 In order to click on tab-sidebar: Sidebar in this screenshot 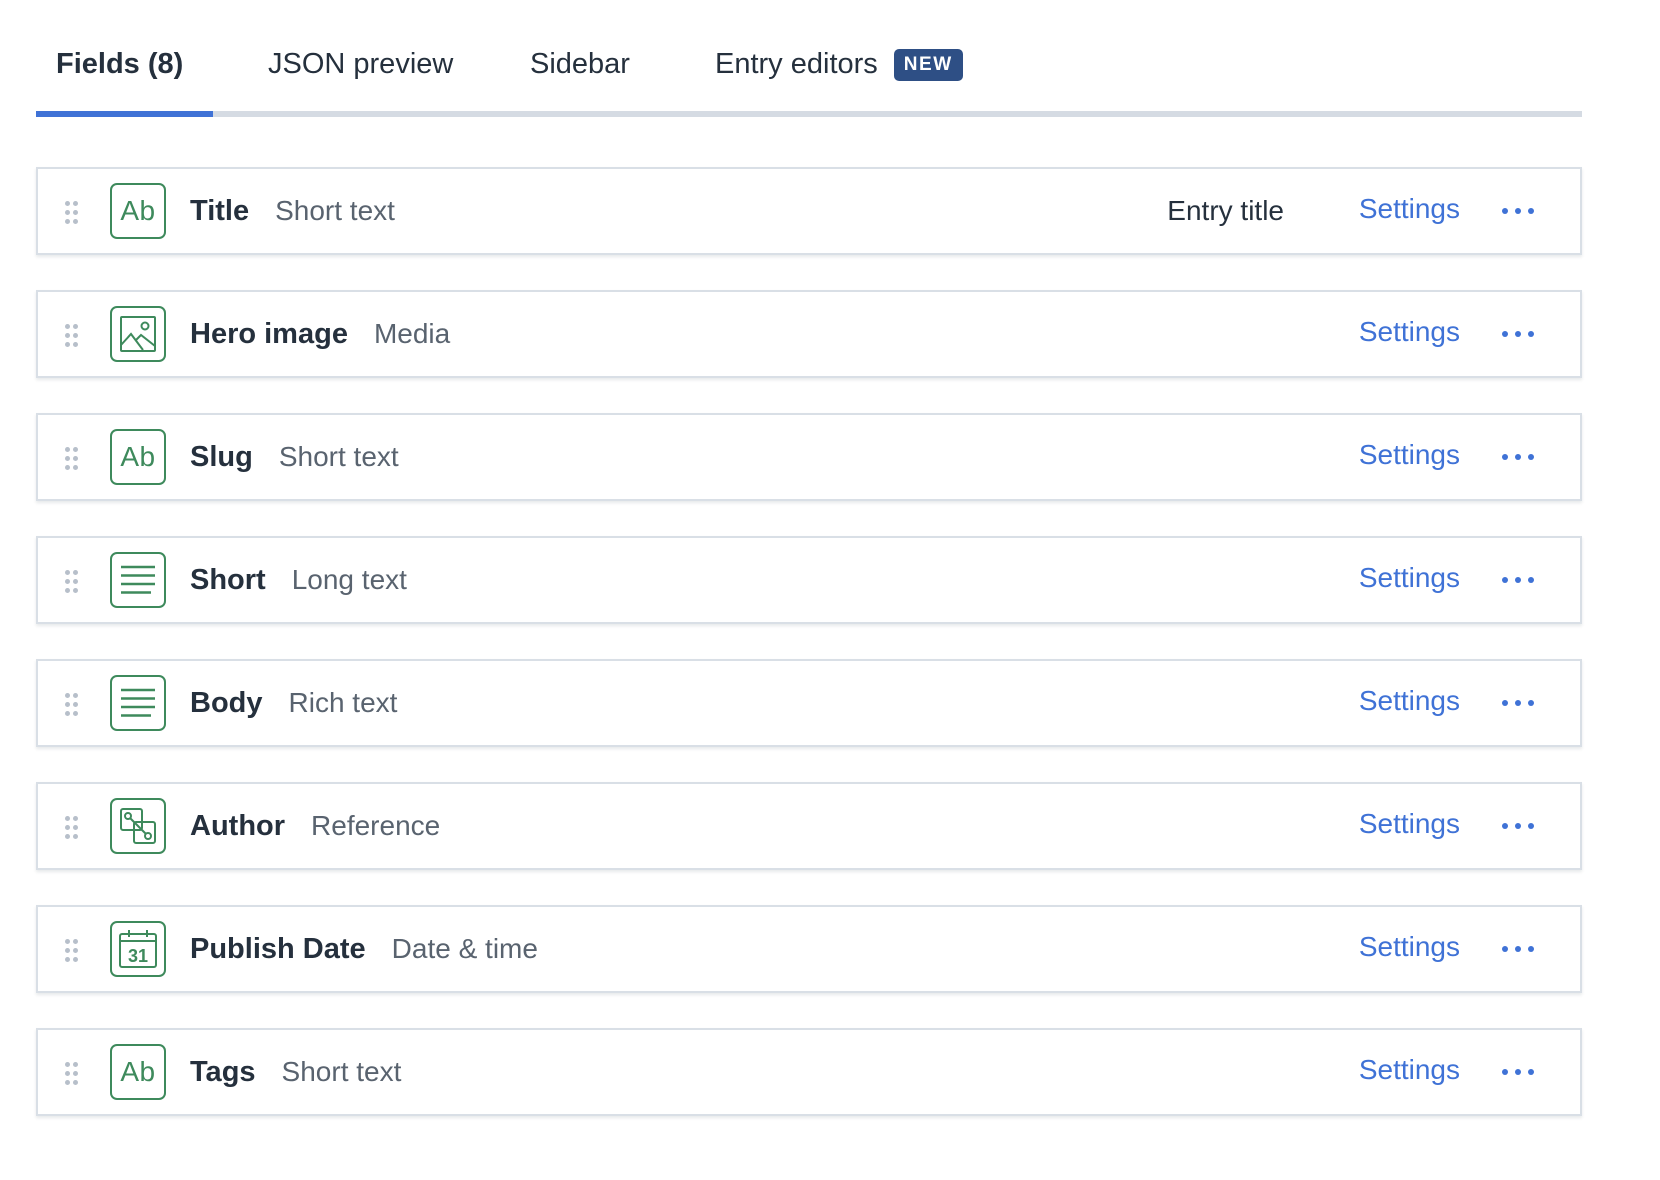, I will do `click(580, 64)`.